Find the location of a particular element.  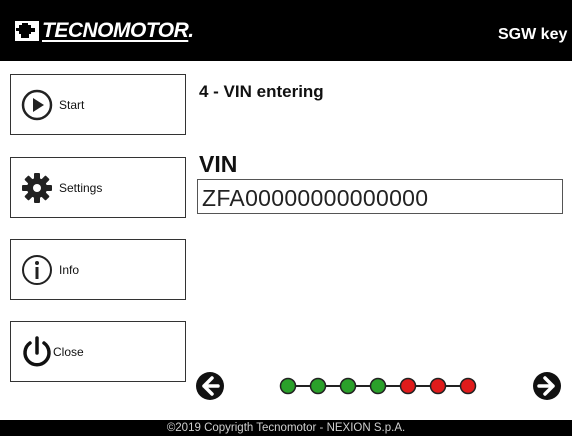

settings-button: Settings is located at coordinates (98, 187).